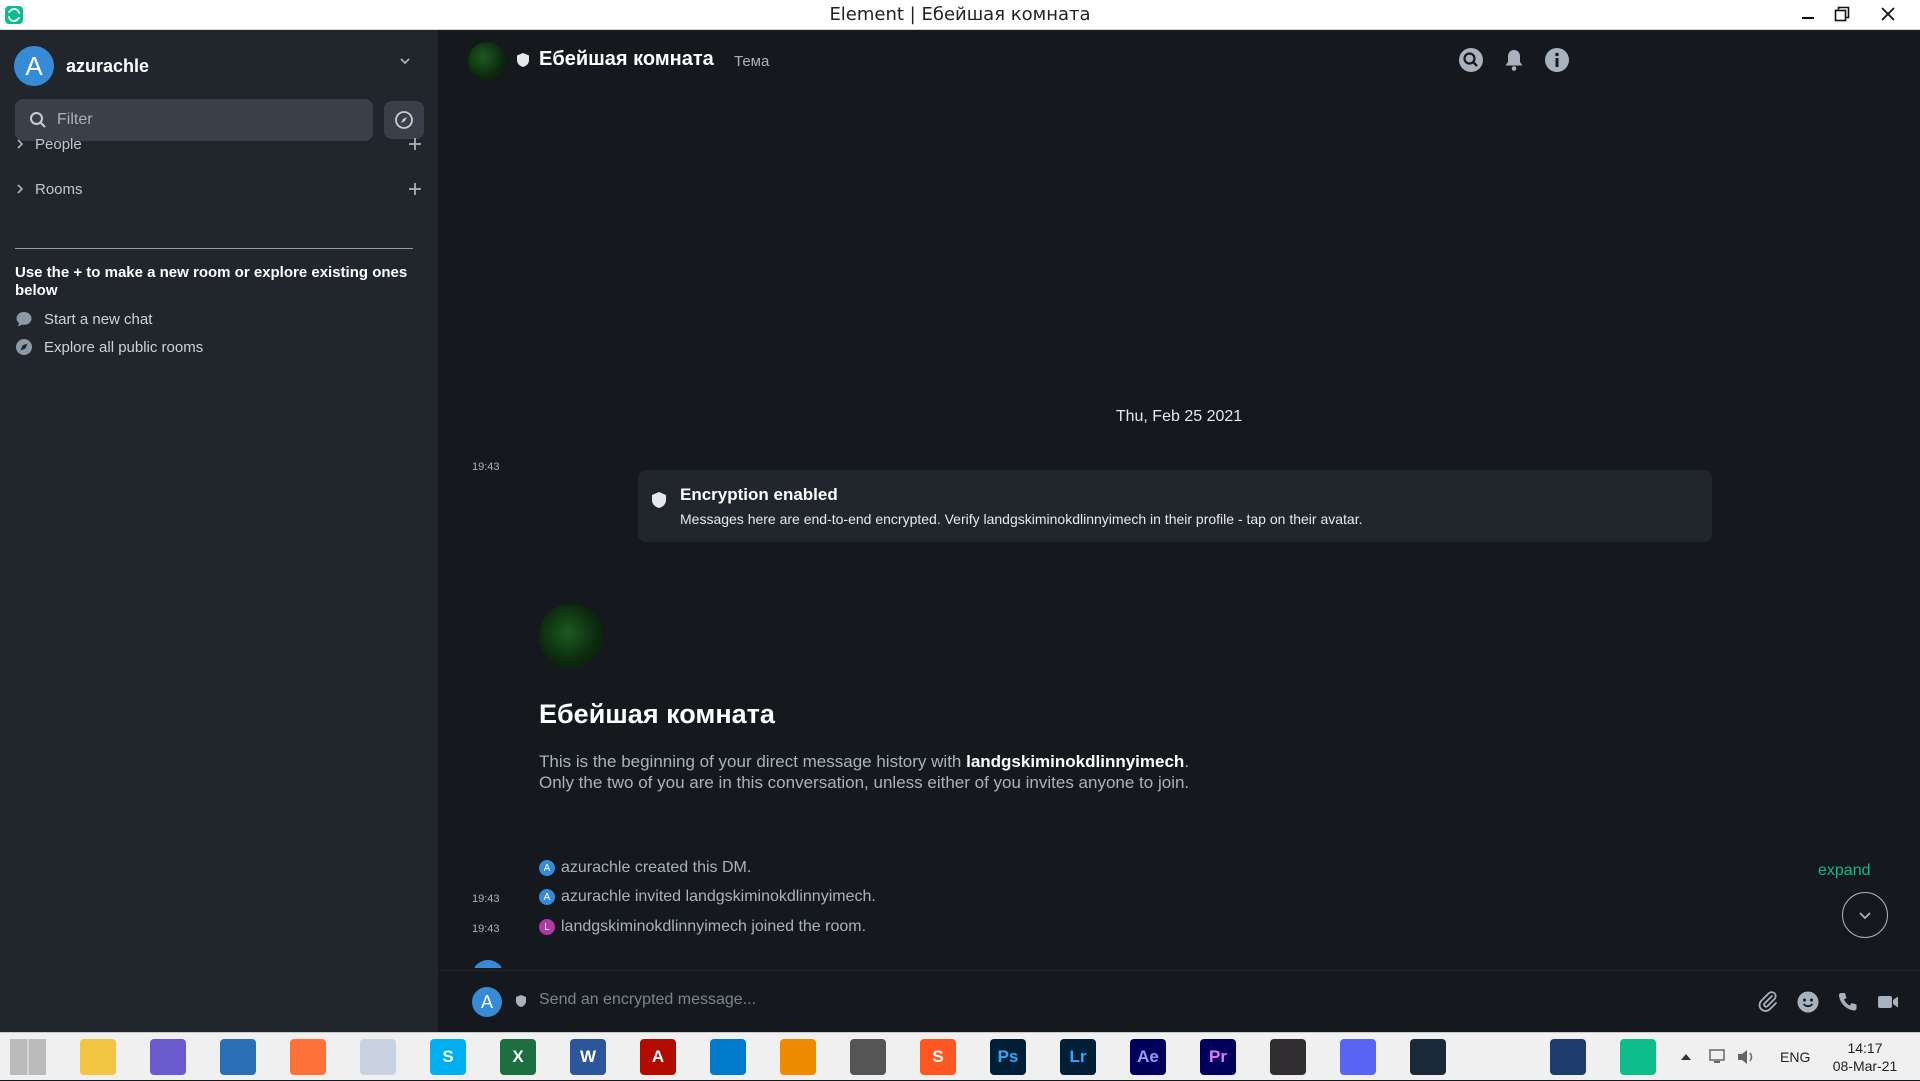 This screenshot has height=1081, width=1920. I want to click on add-room-icon, so click(415, 189).